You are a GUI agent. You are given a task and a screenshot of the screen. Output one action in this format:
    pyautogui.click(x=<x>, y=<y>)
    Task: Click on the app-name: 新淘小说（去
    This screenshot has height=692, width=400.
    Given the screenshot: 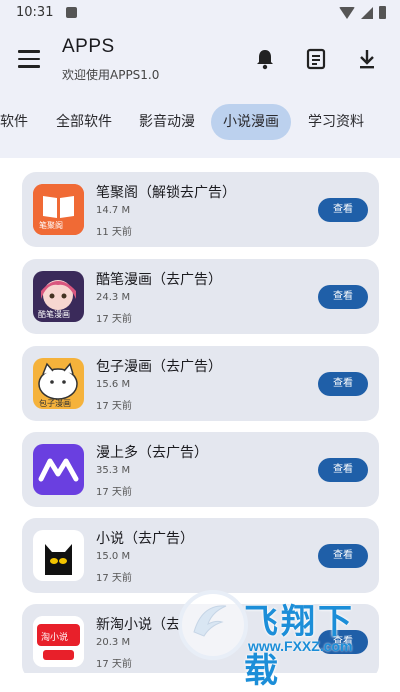 What is the action you would take?
    pyautogui.click(x=138, y=625)
    